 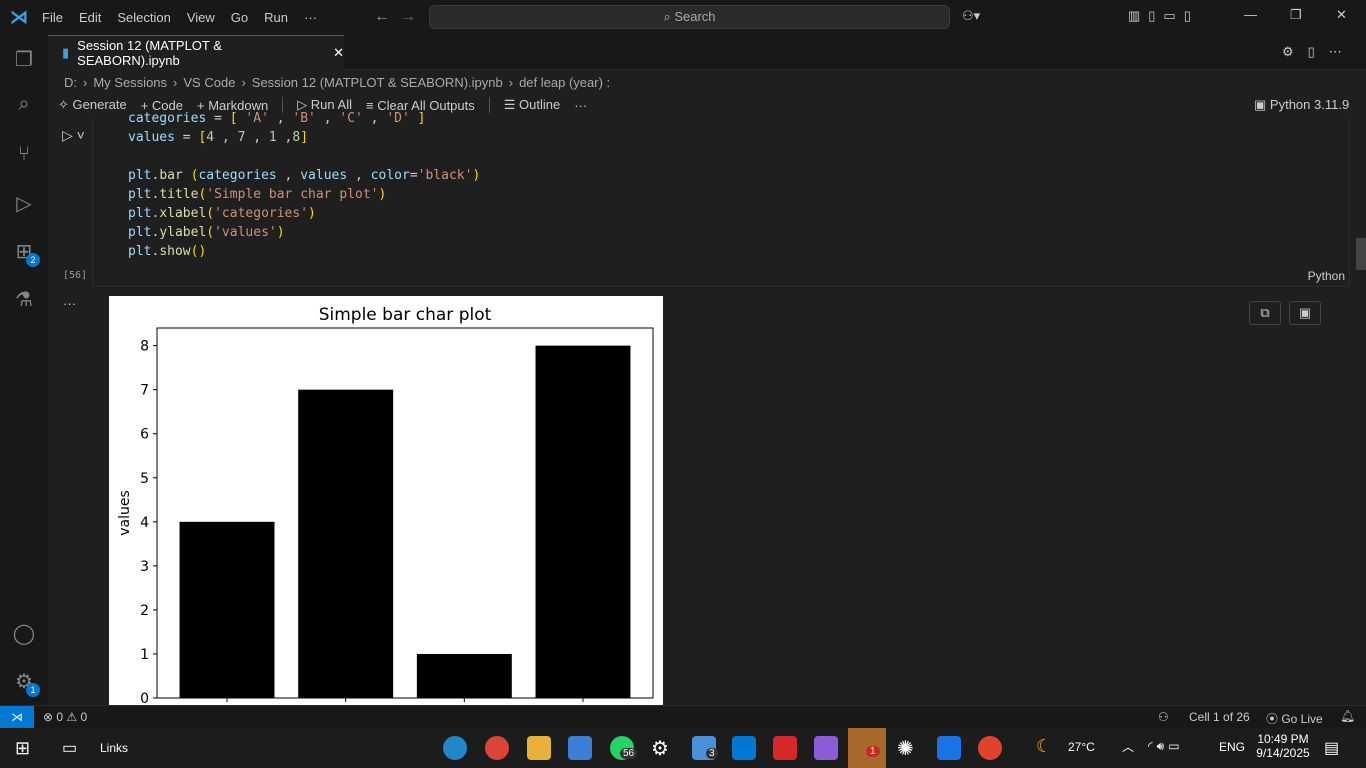 I want to click on problems-indicator: ⊗ 0 ⚠ 0, so click(x=65, y=717).